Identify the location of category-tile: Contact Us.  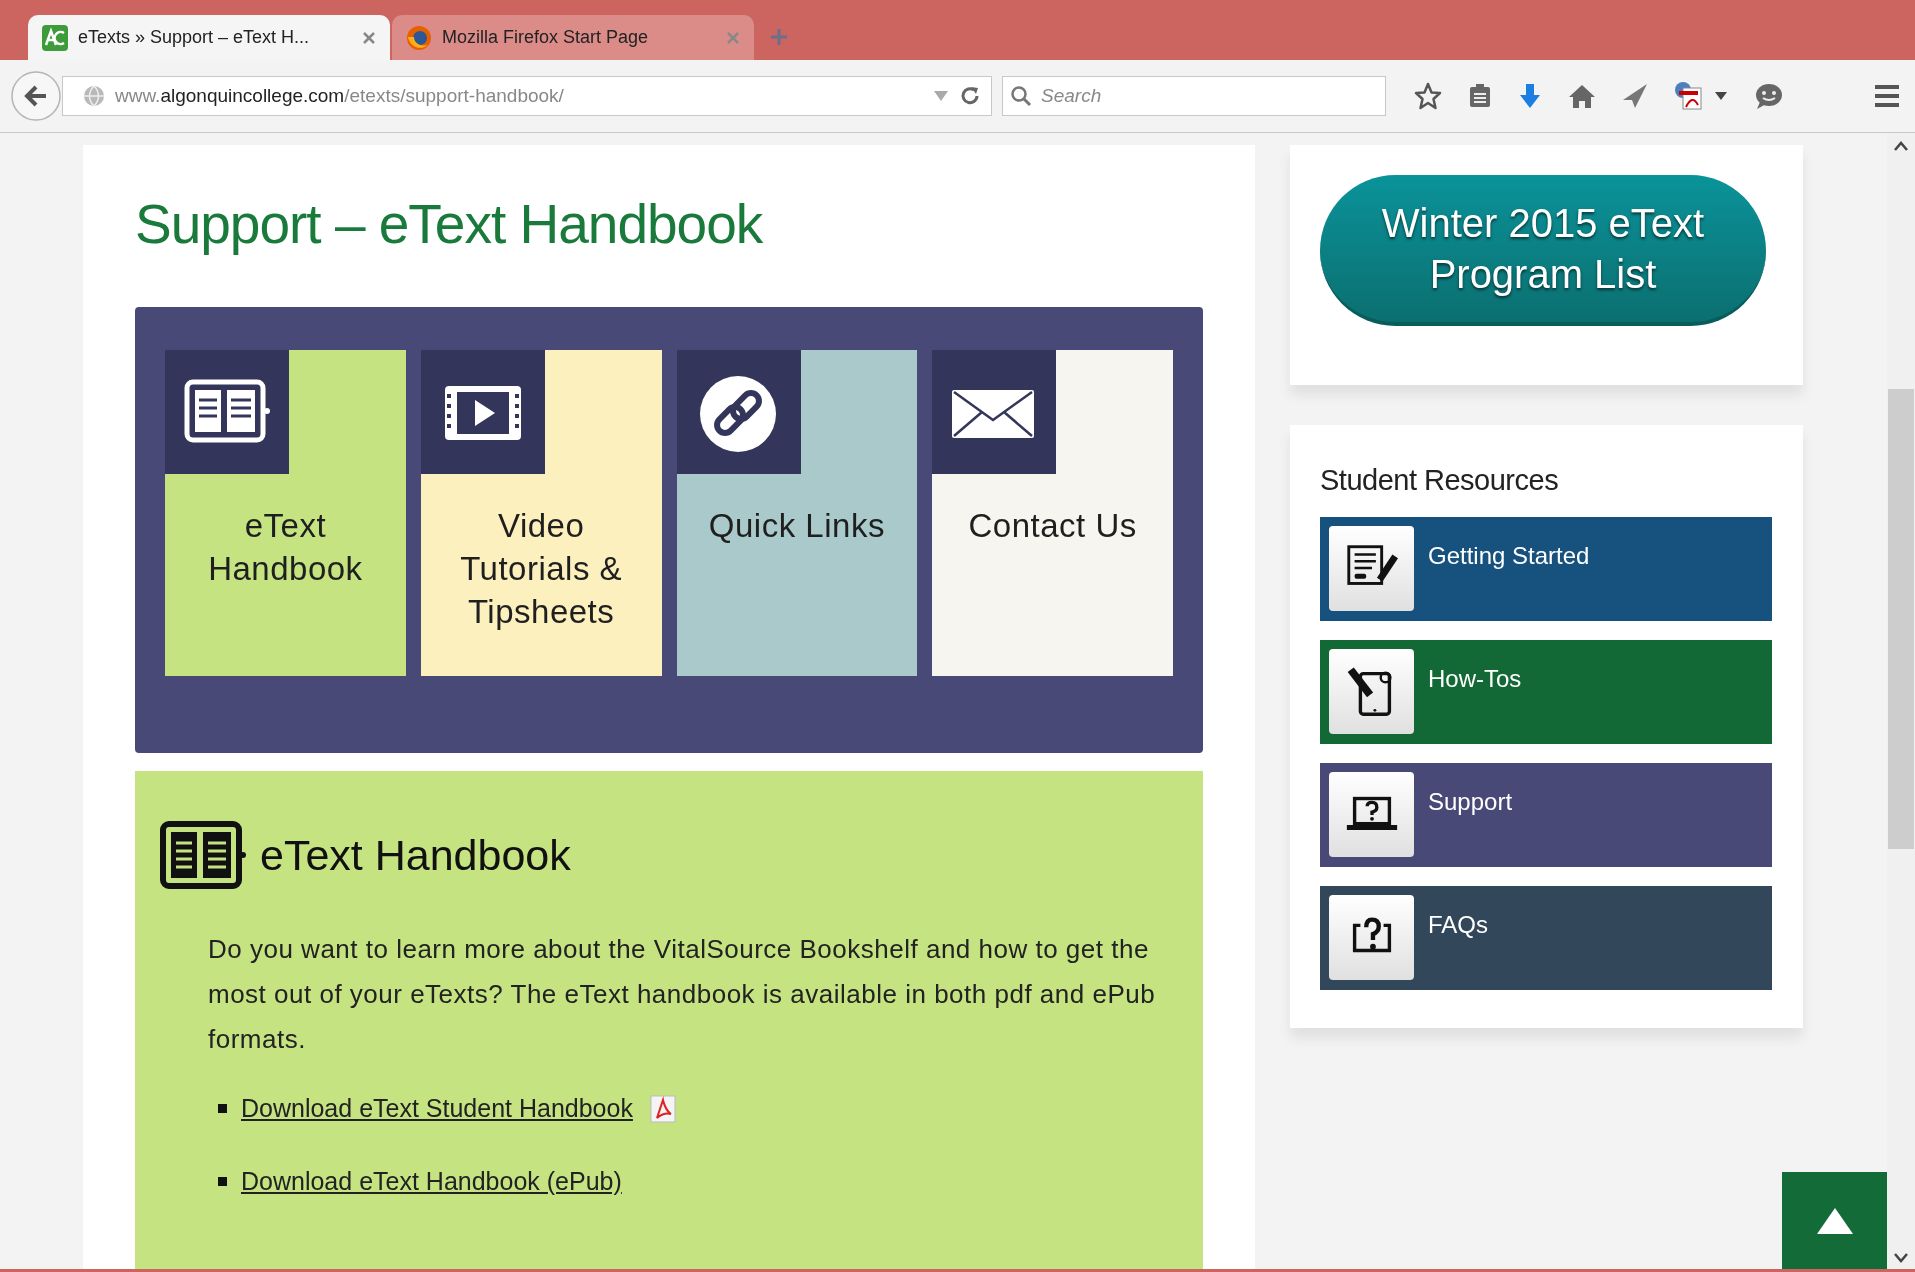
(1052, 513).